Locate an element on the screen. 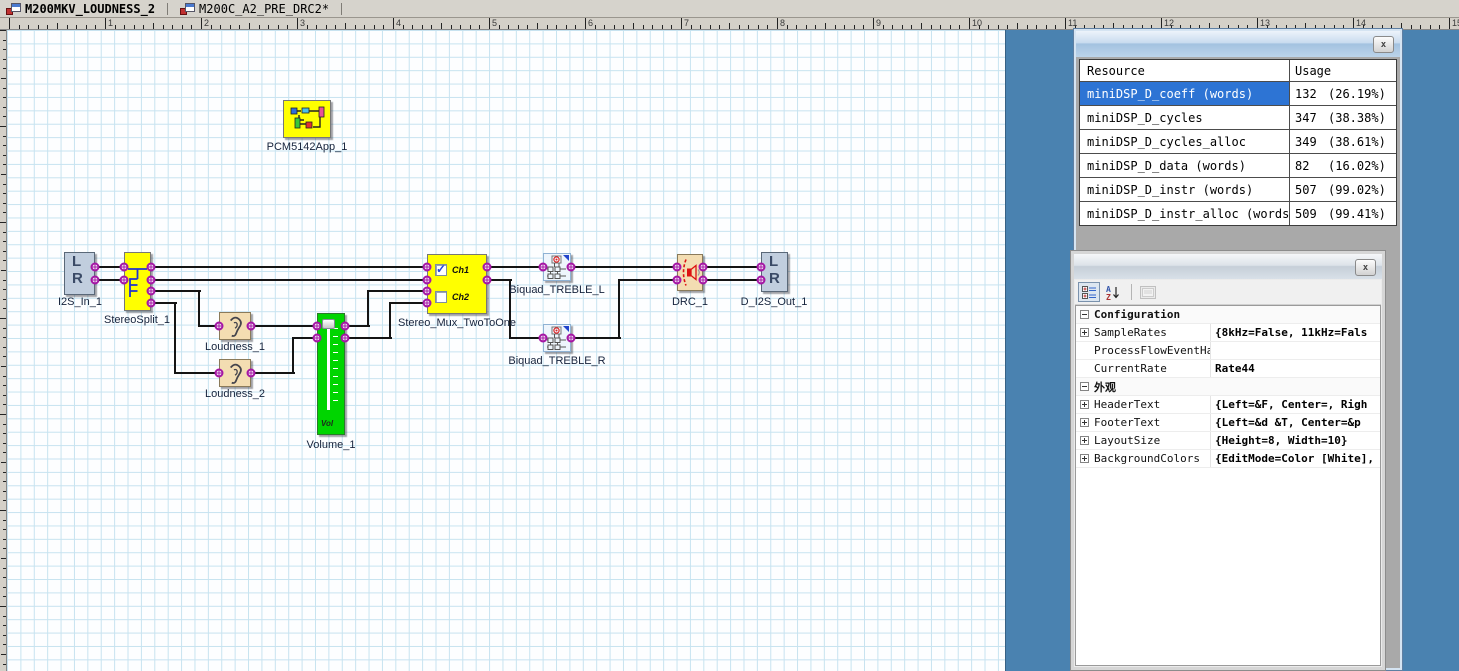  resource-name-cell: miniDSP_D_coeff (words) is located at coordinates (1185, 93).